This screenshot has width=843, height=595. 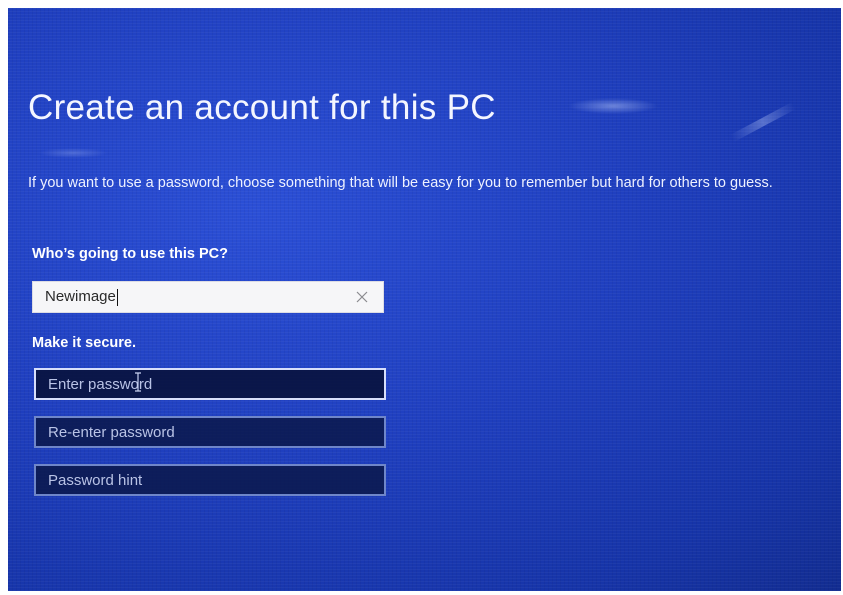 I want to click on password-placeholder: Enter password, so click(x=100, y=384).